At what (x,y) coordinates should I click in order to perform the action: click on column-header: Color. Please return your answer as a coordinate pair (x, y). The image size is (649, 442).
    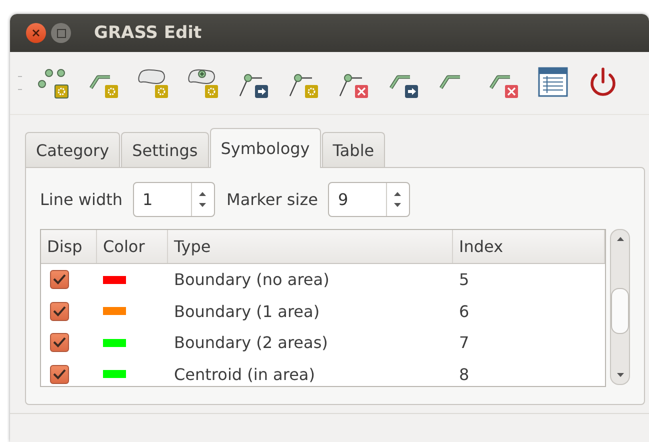
    Looking at the image, I should click on (132, 246).